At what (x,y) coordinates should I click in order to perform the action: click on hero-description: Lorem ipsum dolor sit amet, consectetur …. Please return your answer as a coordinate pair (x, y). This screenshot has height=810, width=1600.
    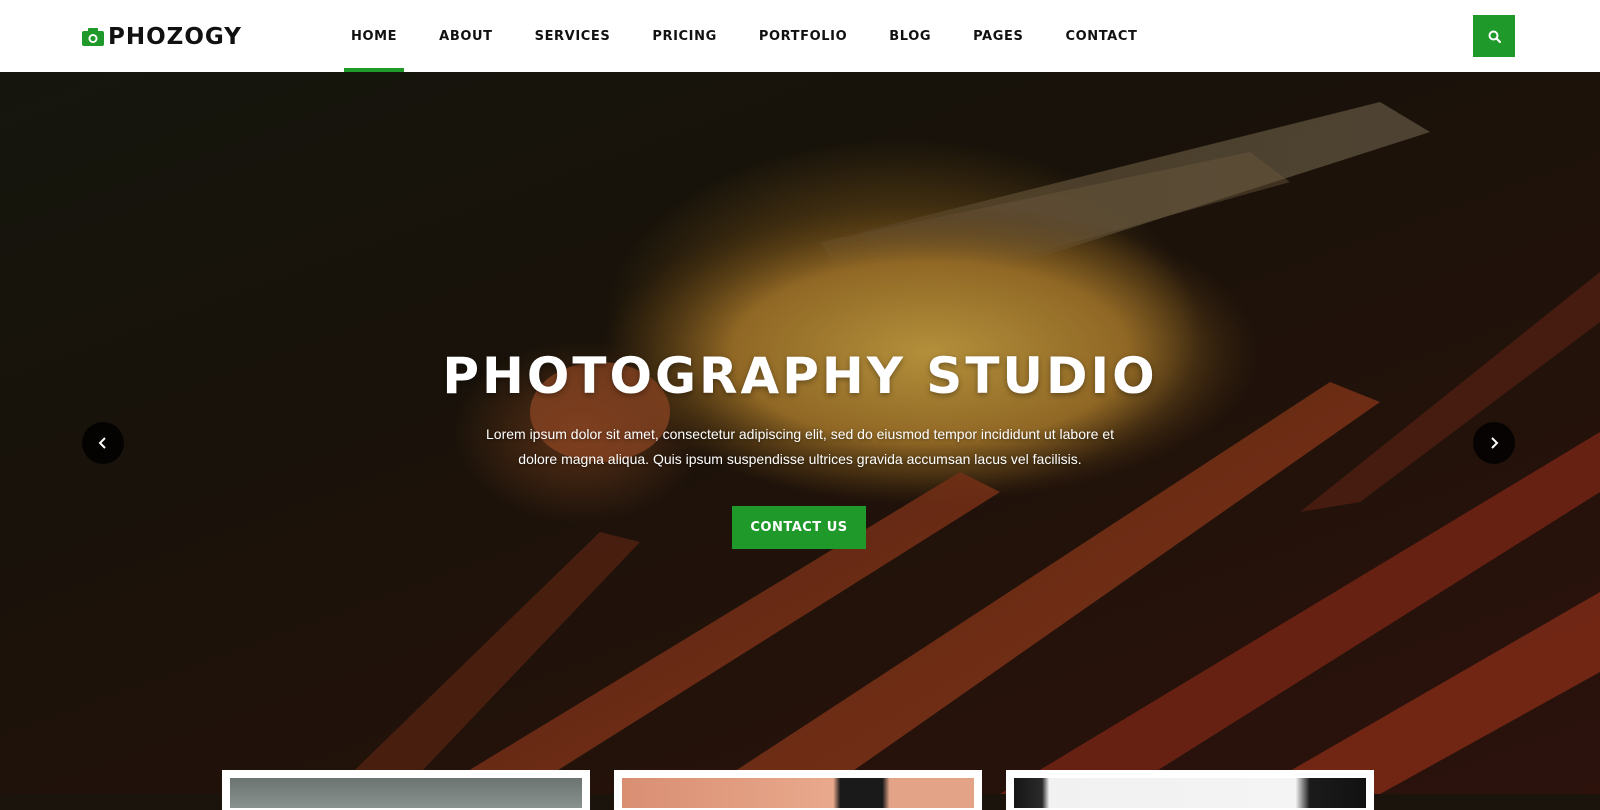
    Looking at the image, I should click on (800, 446).